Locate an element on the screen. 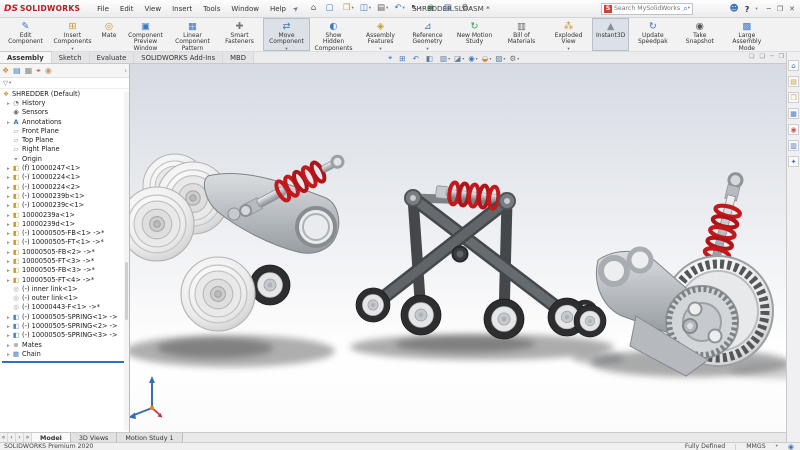 This screenshot has height=450, width=800. linear-component-pattern-button: Linear Component Pattern is located at coordinates (192, 34).